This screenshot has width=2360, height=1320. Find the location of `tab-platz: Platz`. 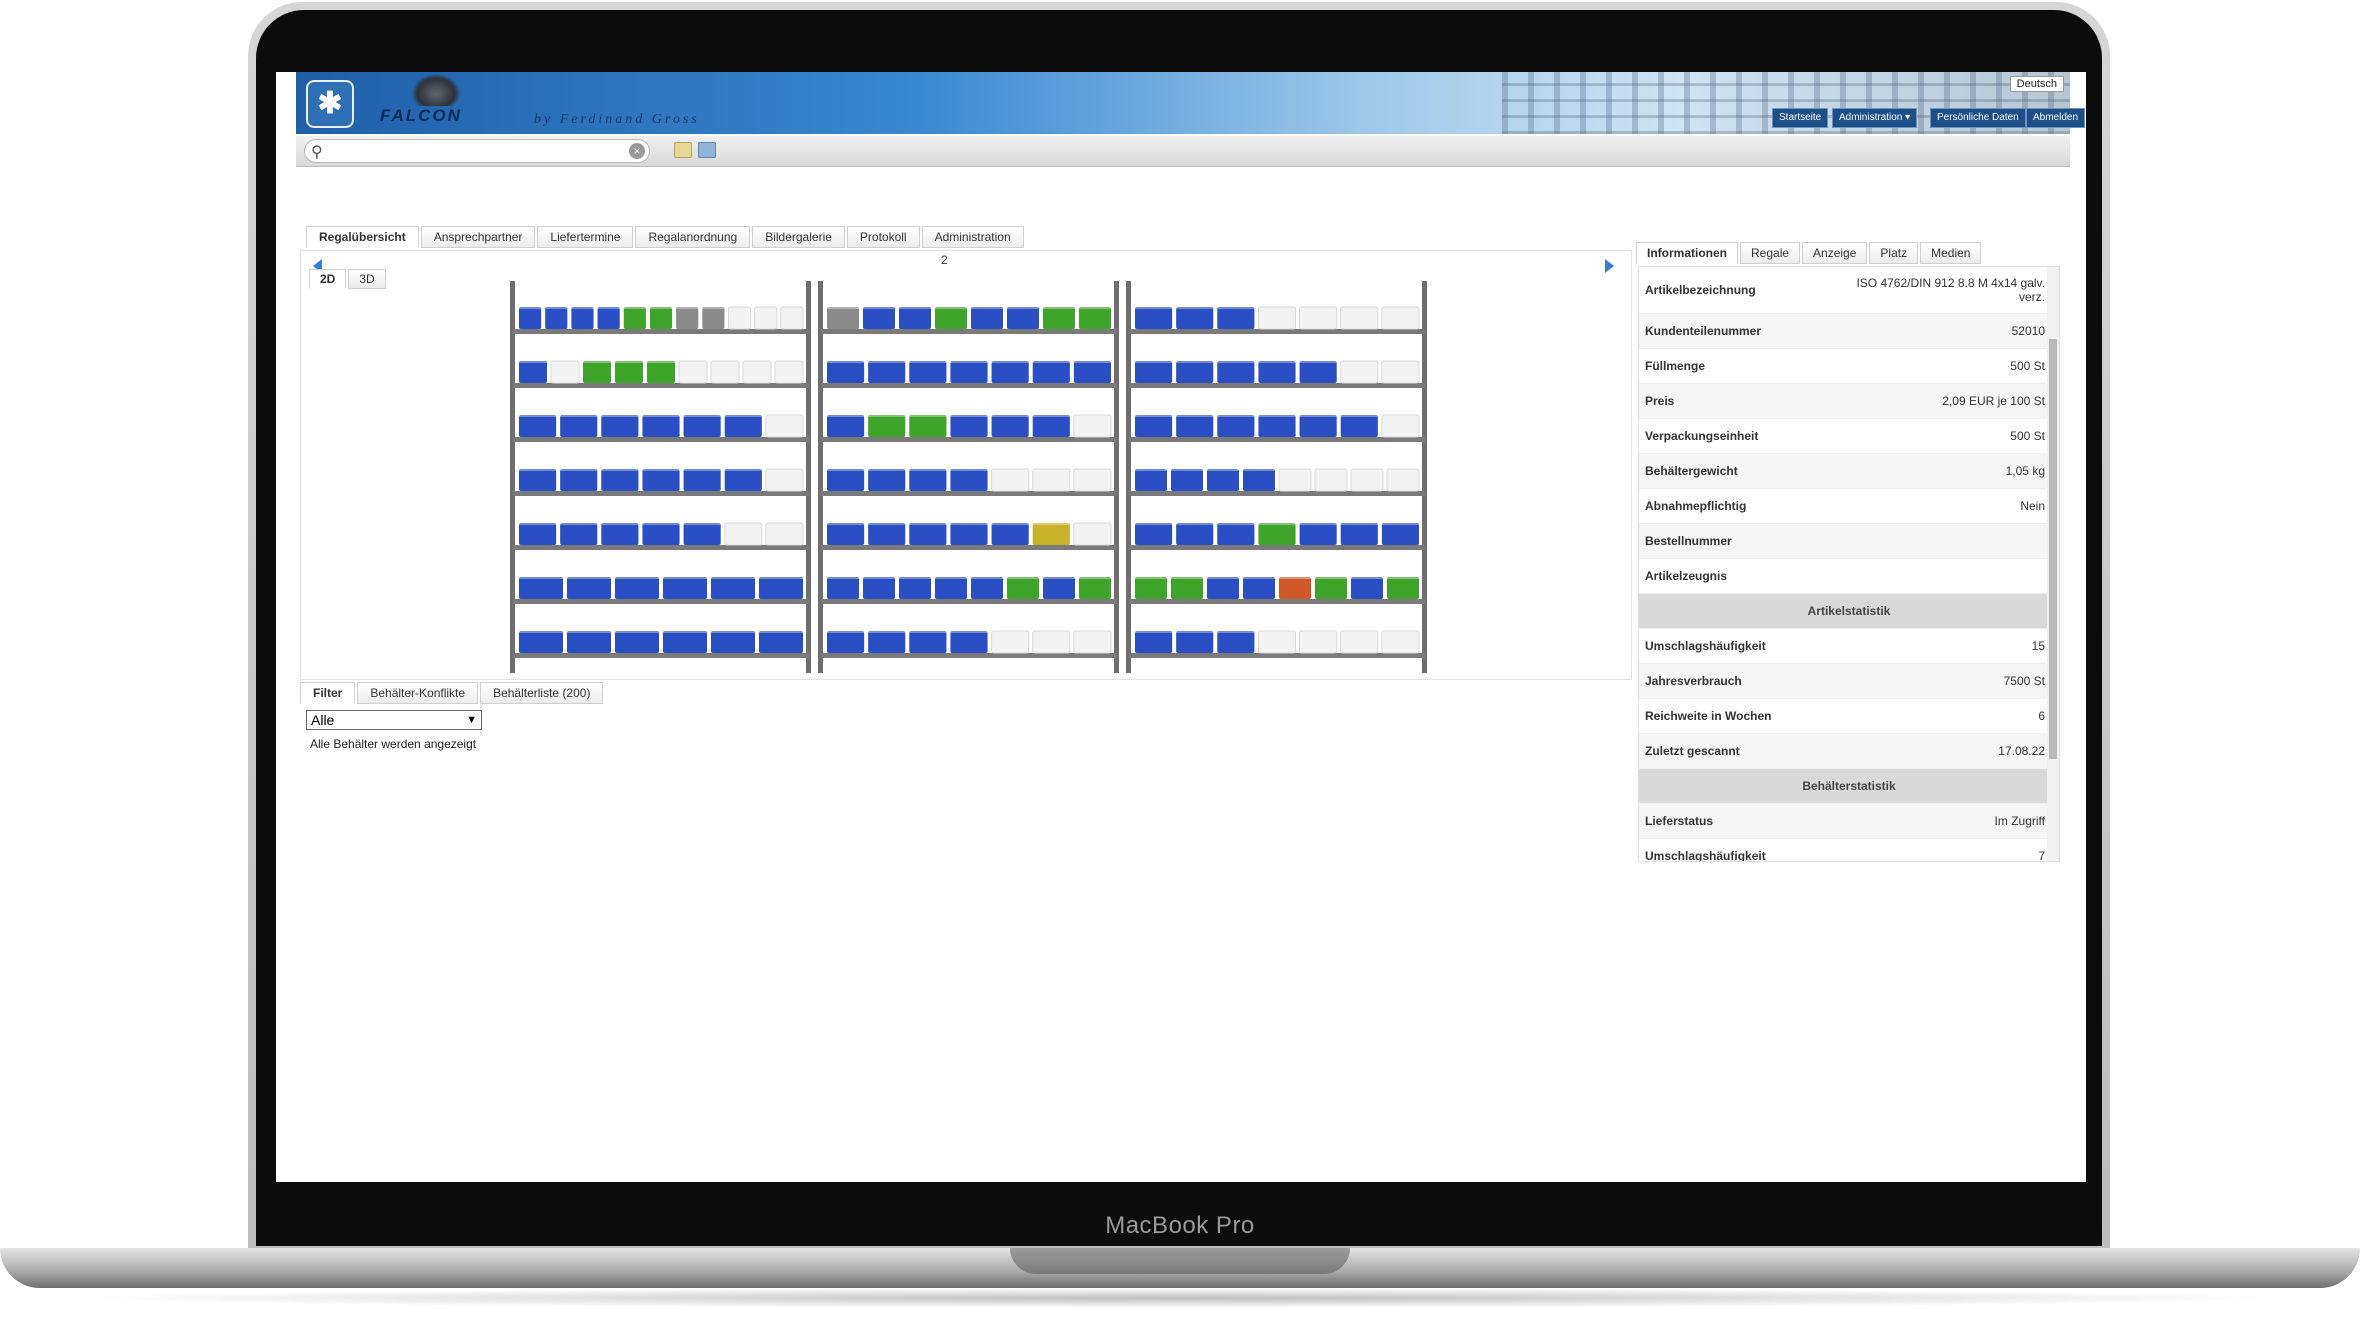

tab-platz: Platz is located at coordinates (1894, 253).